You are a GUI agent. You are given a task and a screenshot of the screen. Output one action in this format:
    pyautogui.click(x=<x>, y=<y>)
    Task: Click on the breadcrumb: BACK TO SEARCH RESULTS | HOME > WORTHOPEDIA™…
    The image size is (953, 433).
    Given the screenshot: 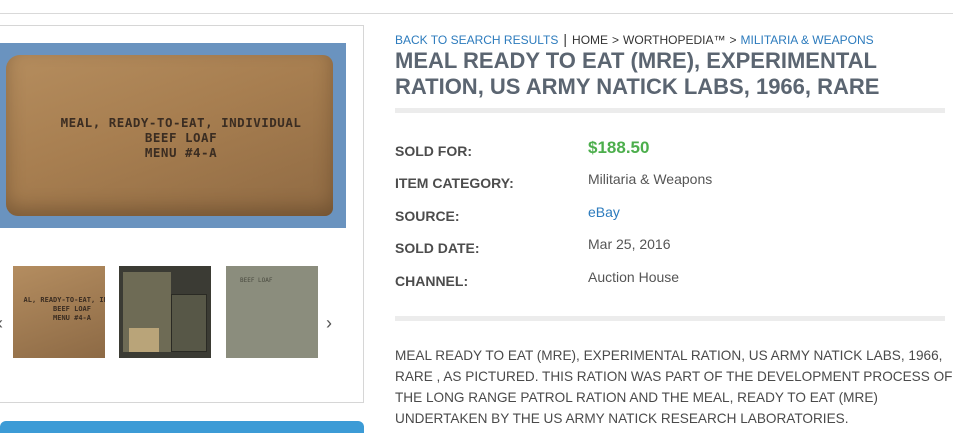 What is the action you would take?
    pyautogui.click(x=634, y=39)
    